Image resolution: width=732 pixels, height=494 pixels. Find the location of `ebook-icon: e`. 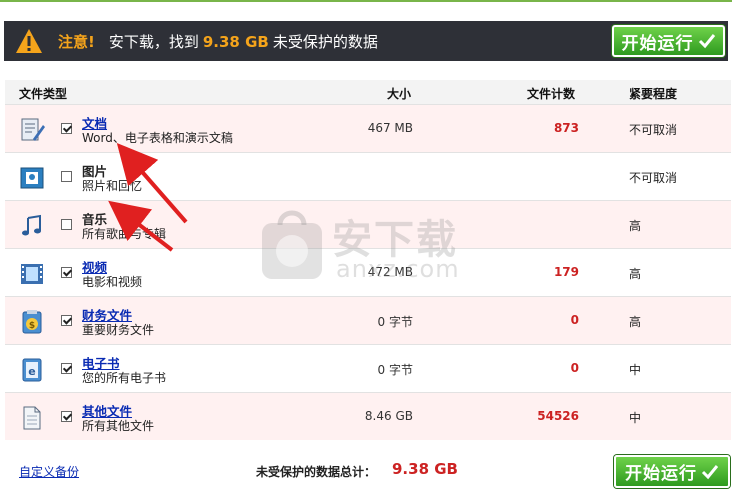

ebook-icon: e is located at coordinates (32, 370).